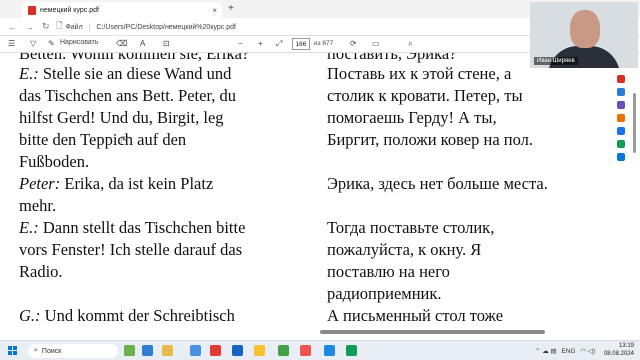  What do you see at coordinates (12, 27) in the screenshot?
I see `back-icon: ←` at bounding box center [12, 27].